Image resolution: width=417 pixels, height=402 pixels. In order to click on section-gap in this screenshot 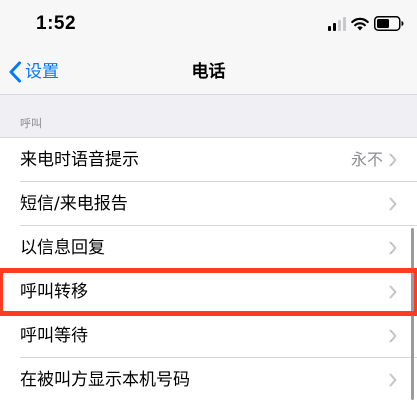, I will do `click(208, 116)`.